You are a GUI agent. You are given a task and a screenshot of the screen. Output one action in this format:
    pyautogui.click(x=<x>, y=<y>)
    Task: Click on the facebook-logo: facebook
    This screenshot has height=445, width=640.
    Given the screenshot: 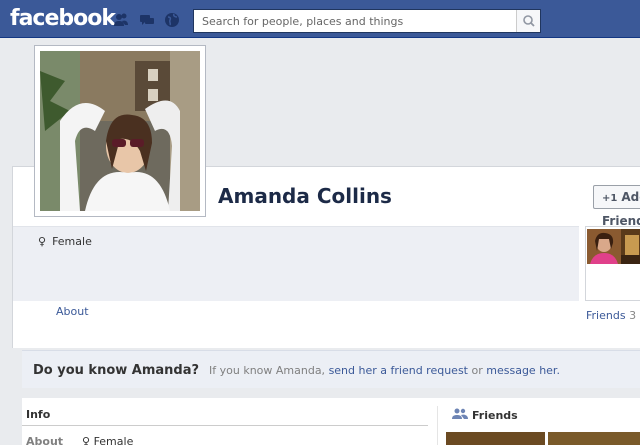 What is the action you would take?
    pyautogui.click(x=62, y=19)
    